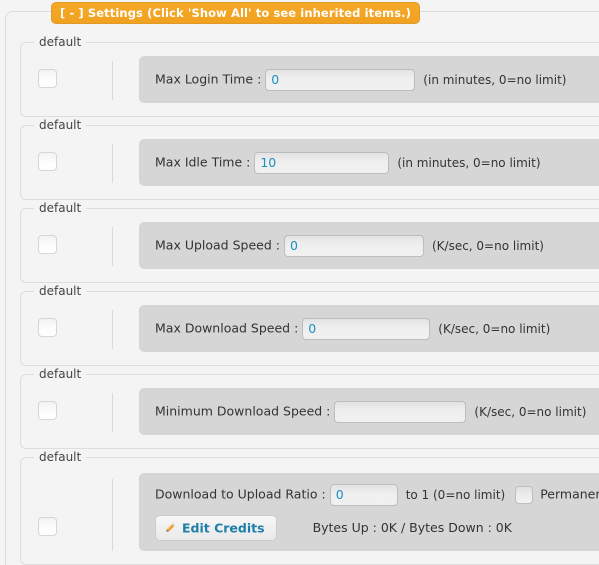 Image resolution: width=599 pixels, height=565 pixels. I want to click on hint-max-upload-speed: (K/sec, 0=no limit), so click(487, 245).